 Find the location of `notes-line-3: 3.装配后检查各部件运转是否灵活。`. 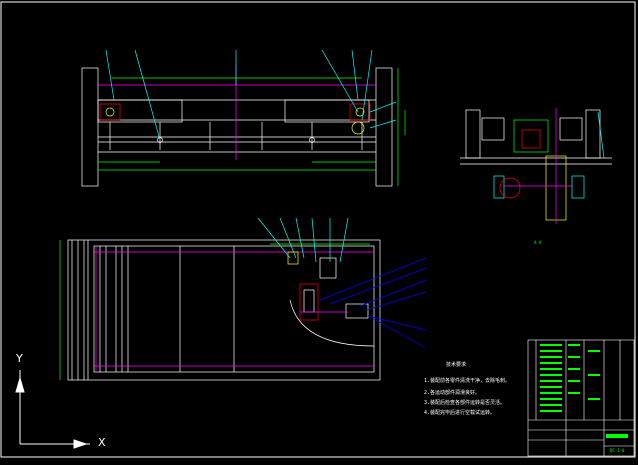

notes-line-3: 3.装配后检查各部件运转是否灵活。 is located at coordinates (465, 403).